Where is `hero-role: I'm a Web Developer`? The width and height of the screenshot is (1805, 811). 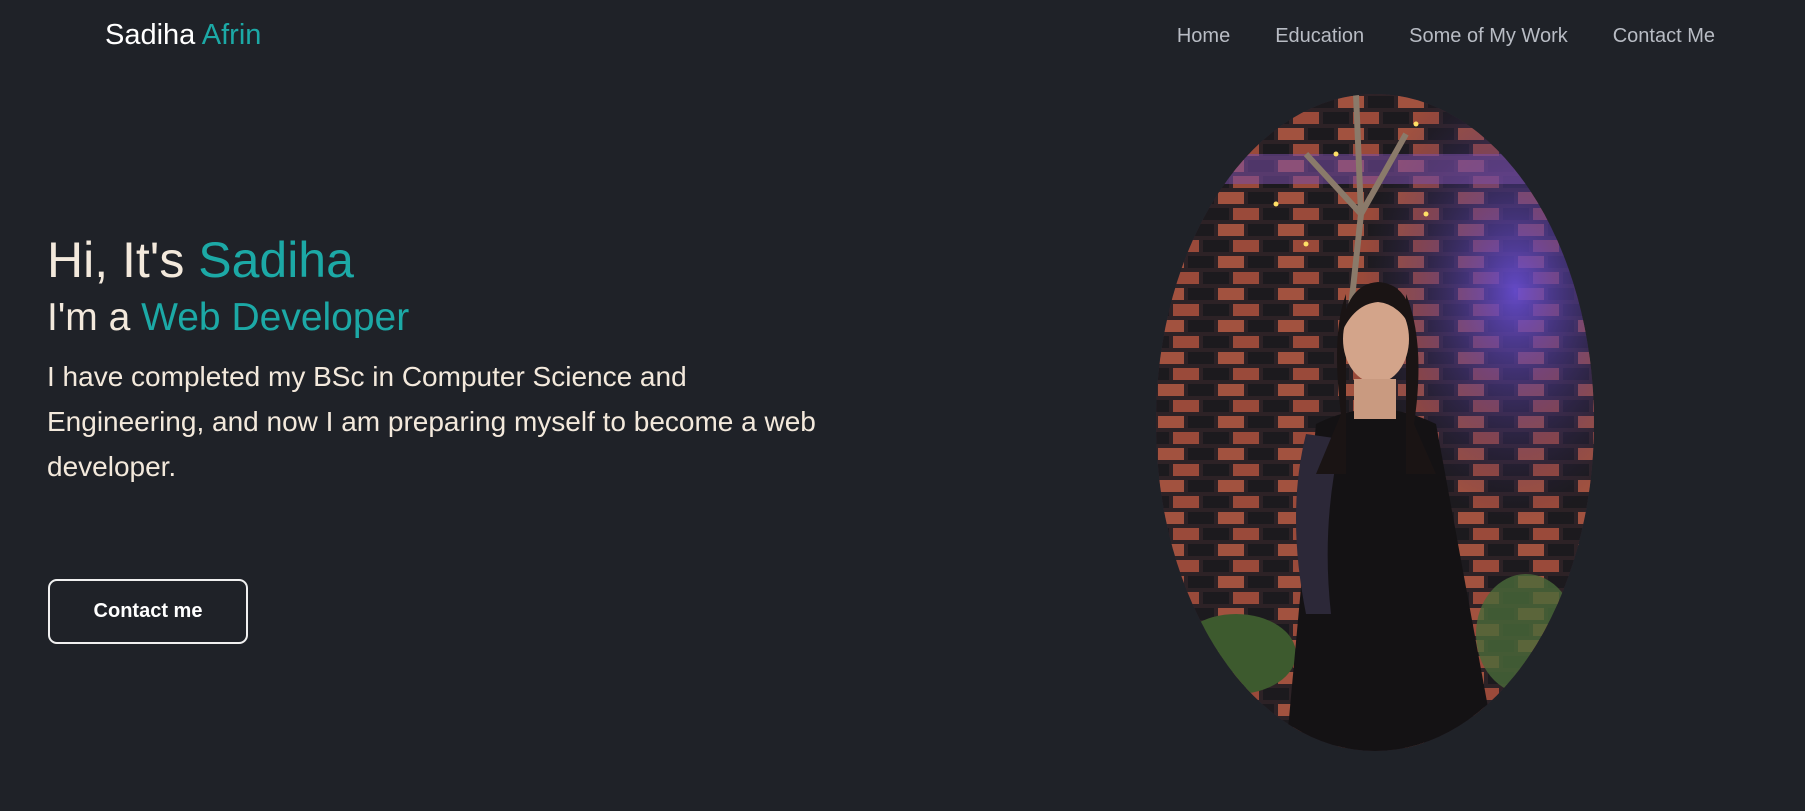
hero-role: I'm a Web Developer is located at coordinates (447, 318).